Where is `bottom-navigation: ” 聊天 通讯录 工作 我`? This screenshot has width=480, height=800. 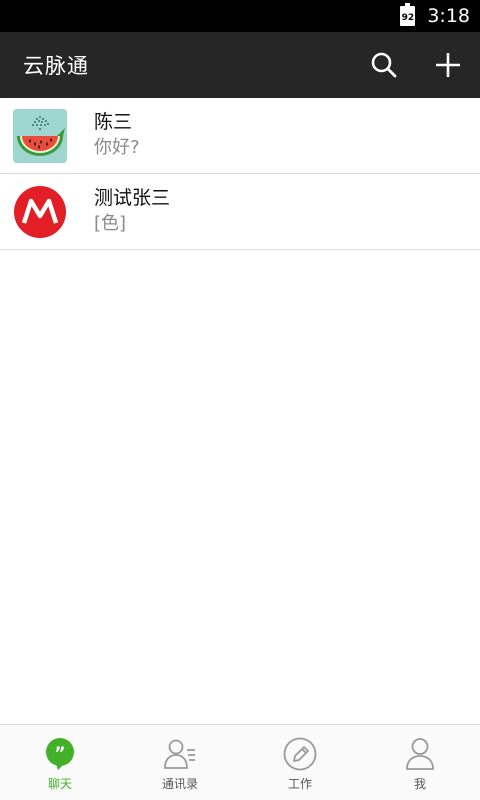 bottom-navigation: ” 聊天 通讯录 工作 我 is located at coordinates (240, 762).